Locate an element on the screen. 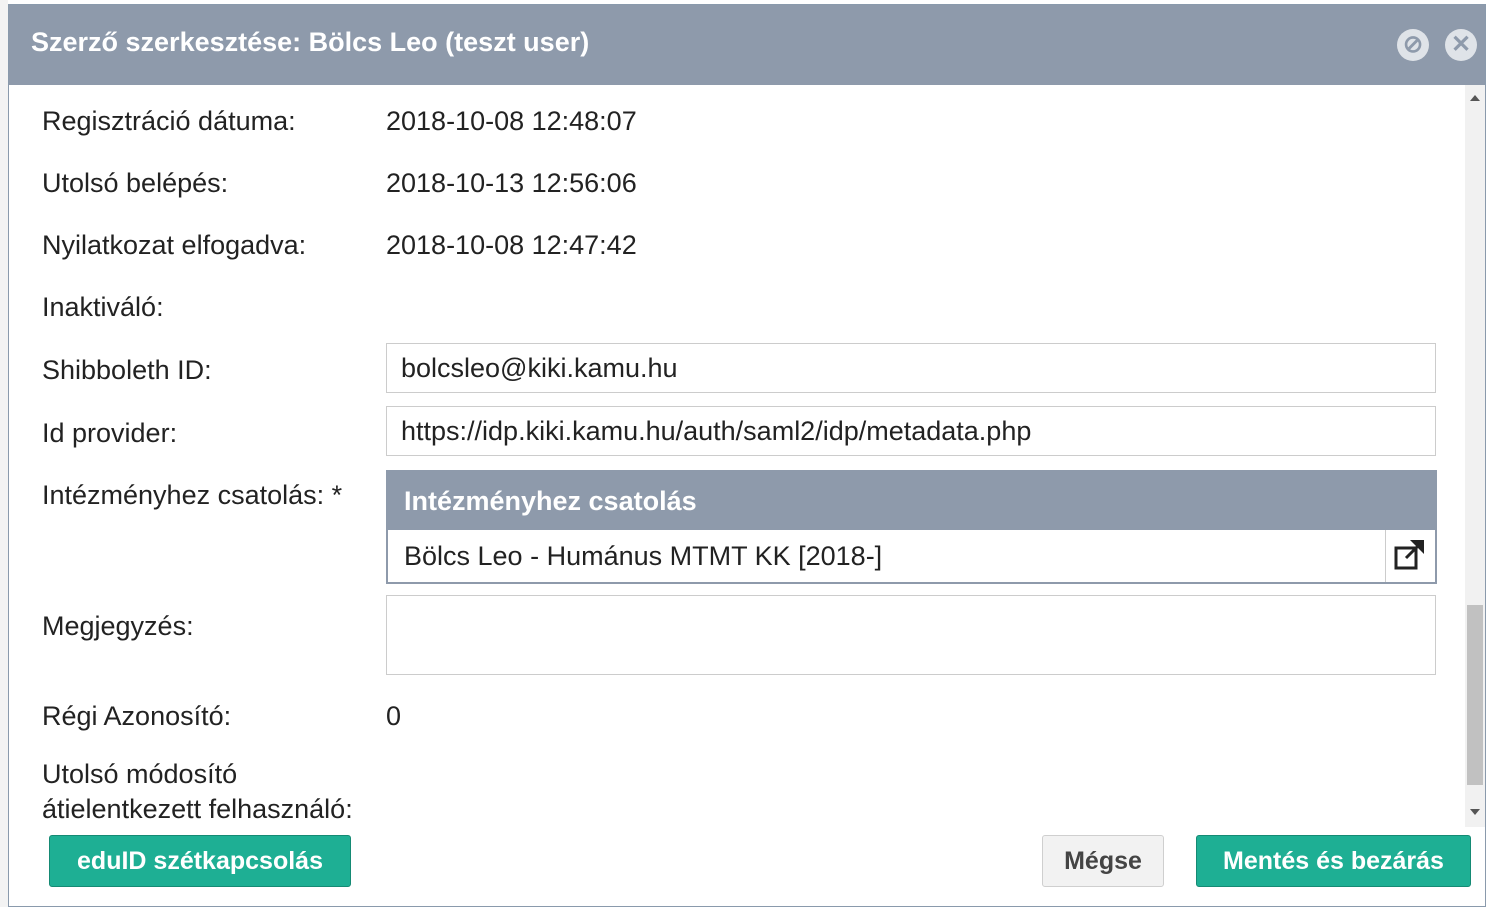 This screenshot has width=1486, height=907. shibboleth-id-label: Shibboleth ID: is located at coordinates (127, 370).